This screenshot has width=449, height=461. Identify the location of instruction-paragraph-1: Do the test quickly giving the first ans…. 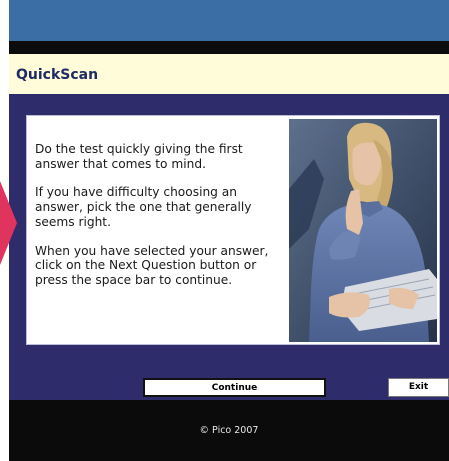
(139, 156).